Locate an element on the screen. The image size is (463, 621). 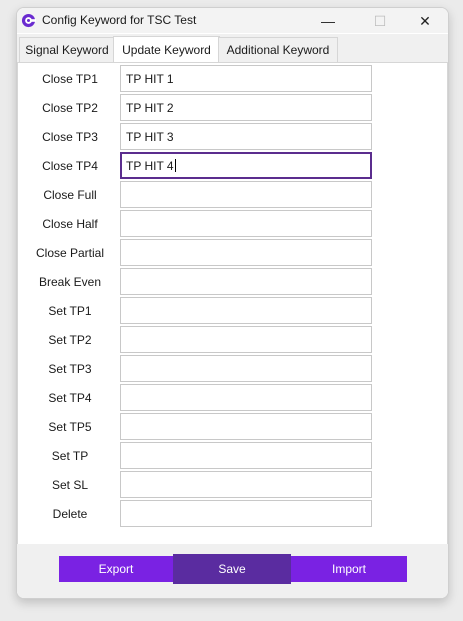
keyword-input-value: TP HIT 4 is located at coordinates (150, 165).